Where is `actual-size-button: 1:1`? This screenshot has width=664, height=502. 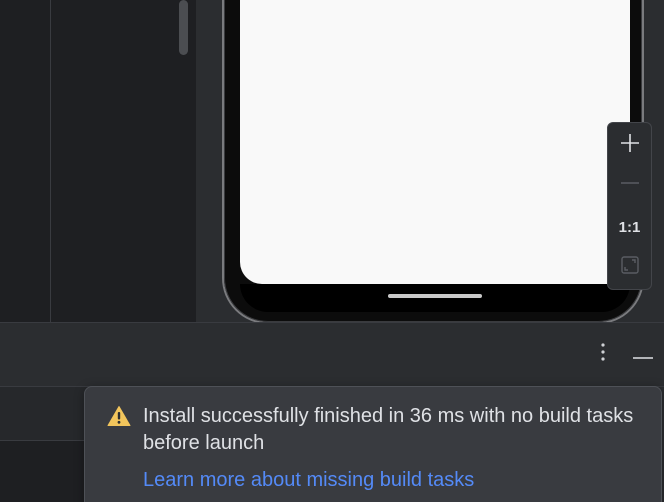 actual-size-button: 1:1 is located at coordinates (629, 227).